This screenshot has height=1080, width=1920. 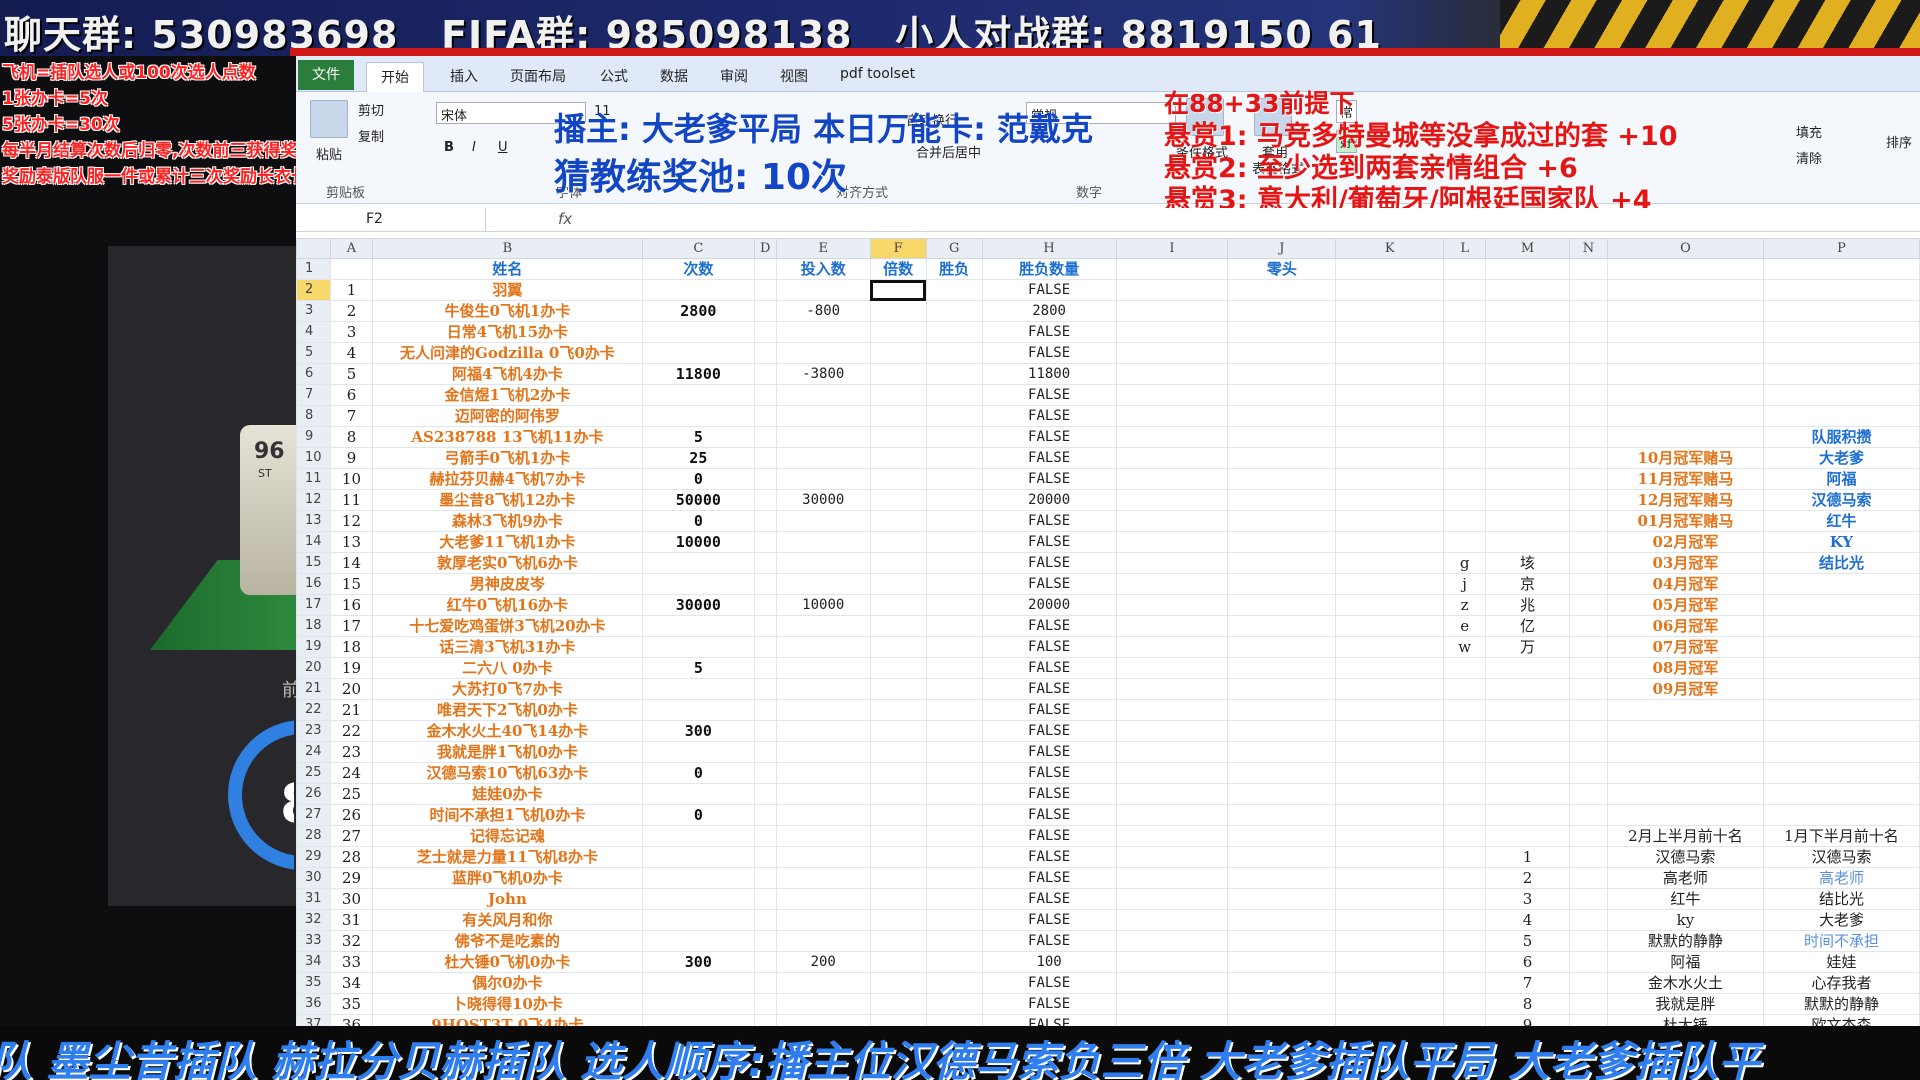 I want to click on cell-g3, so click(x=954, y=311).